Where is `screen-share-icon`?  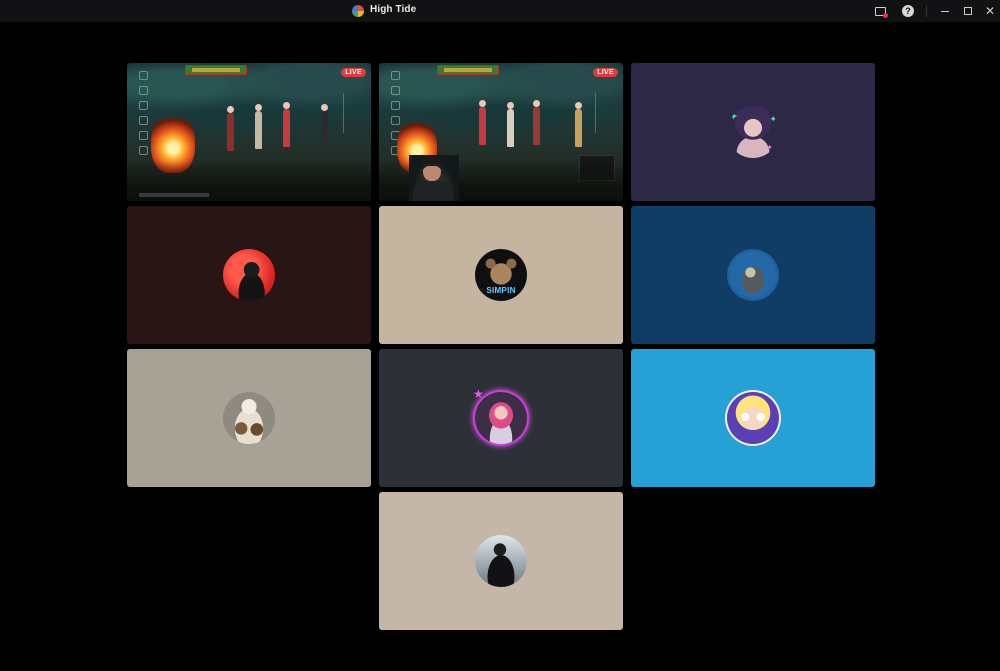 screen-share-icon is located at coordinates (880, 11).